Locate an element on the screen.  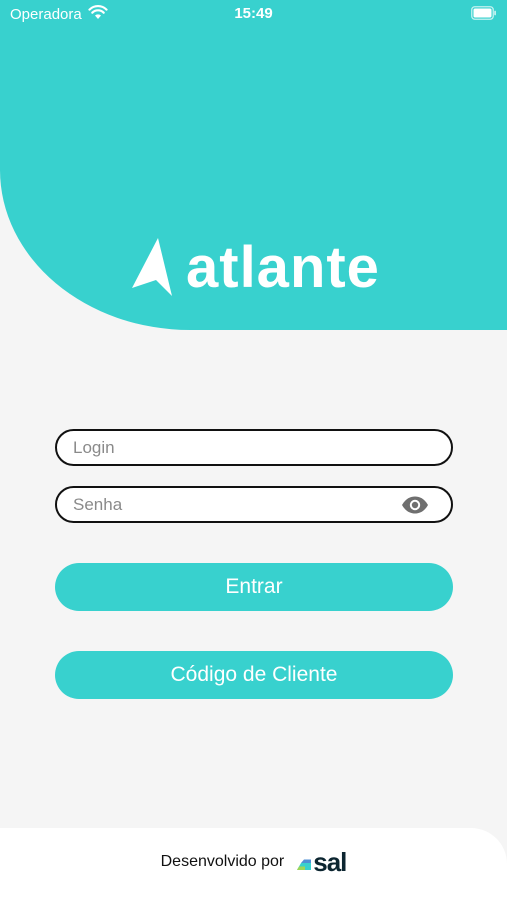
enter-button: Entrar is located at coordinates (254, 587).